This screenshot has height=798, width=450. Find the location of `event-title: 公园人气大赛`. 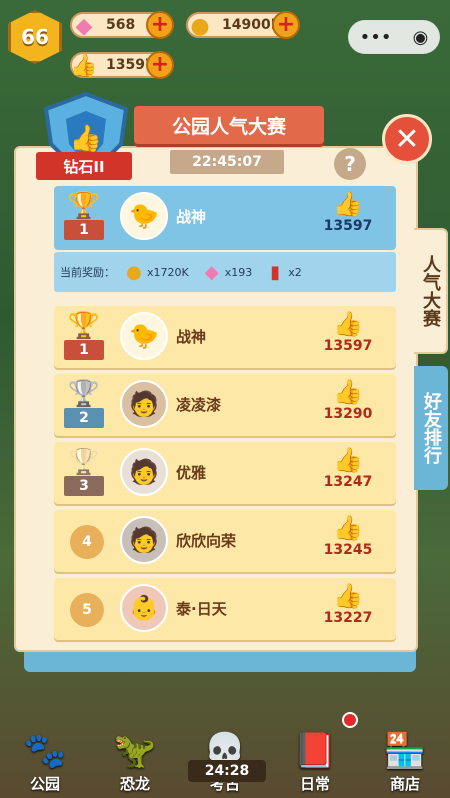

event-title: 公园人气大赛 is located at coordinates (229, 125).